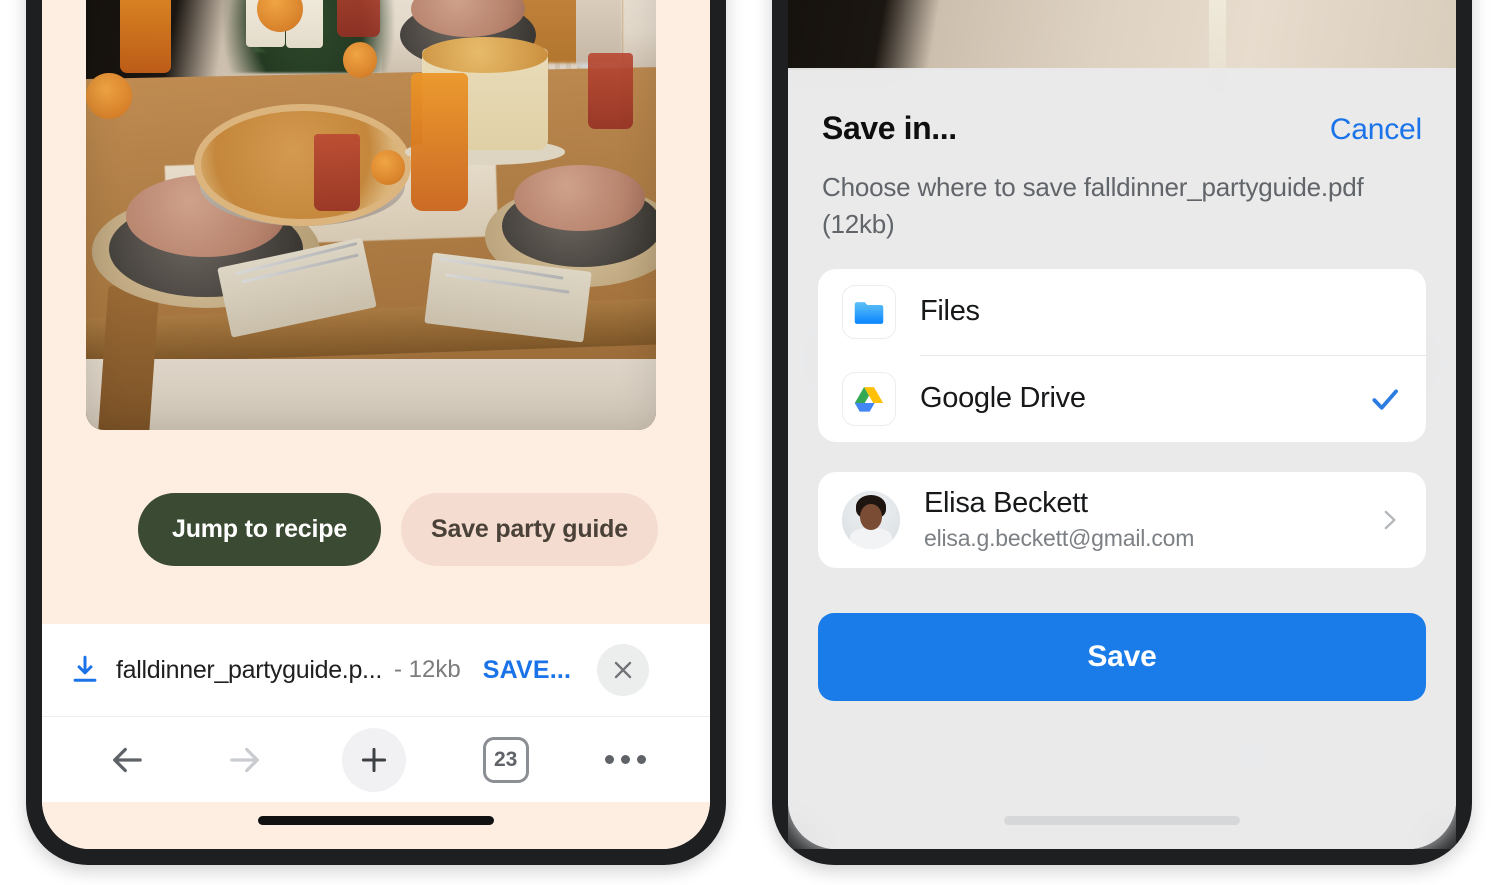  Describe the element at coordinates (85, 668) in the screenshot. I see `download-icon` at that location.